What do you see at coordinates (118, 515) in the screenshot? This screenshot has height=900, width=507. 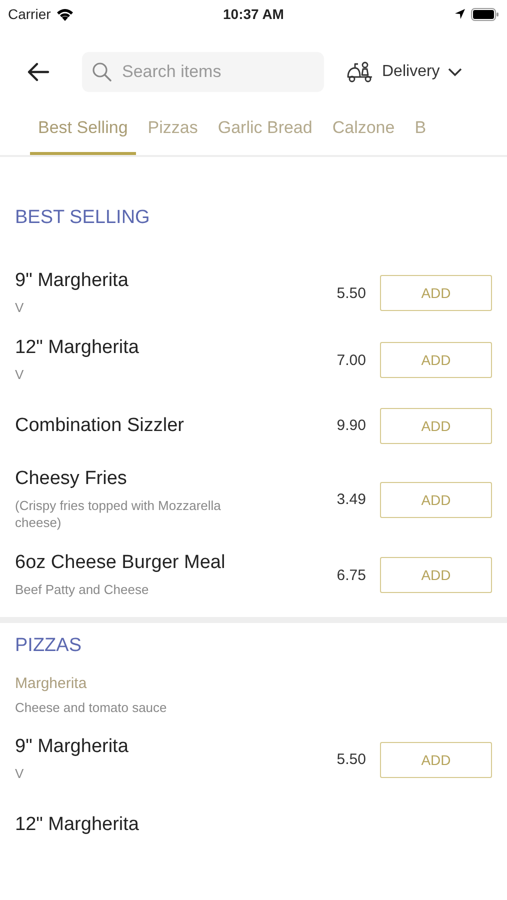 I see `item-description: (Crispy fries topped with Mozzarella cheese)` at bounding box center [118, 515].